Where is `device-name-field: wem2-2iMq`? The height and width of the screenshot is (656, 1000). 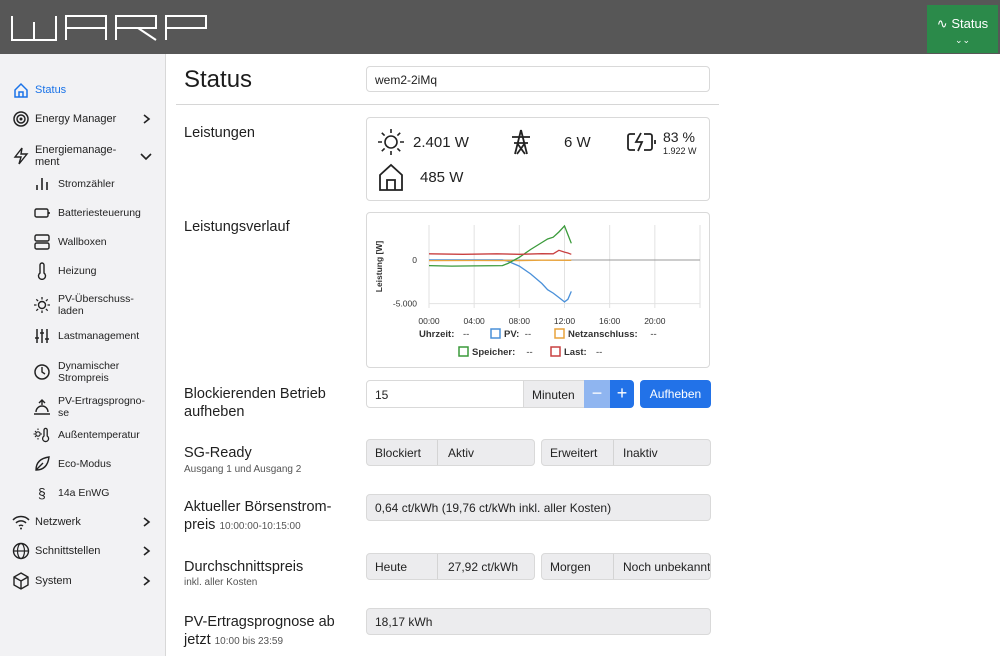 device-name-field: wem2-2iMq is located at coordinates (538, 79).